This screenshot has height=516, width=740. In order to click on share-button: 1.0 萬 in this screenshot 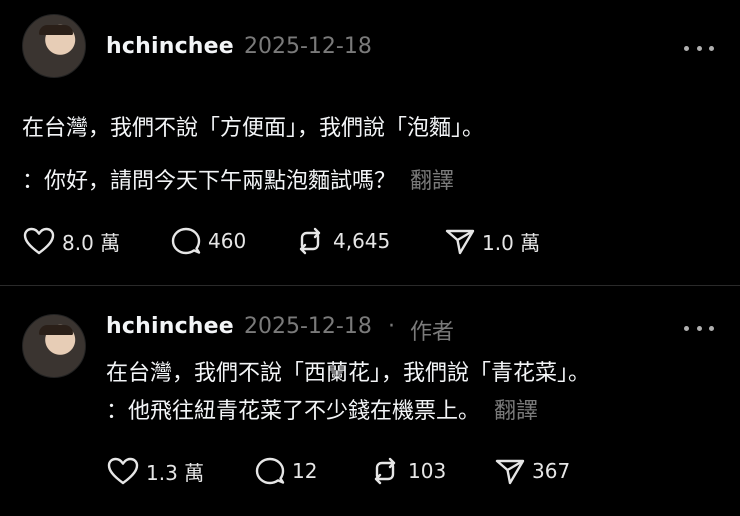, I will do `click(492, 241)`.